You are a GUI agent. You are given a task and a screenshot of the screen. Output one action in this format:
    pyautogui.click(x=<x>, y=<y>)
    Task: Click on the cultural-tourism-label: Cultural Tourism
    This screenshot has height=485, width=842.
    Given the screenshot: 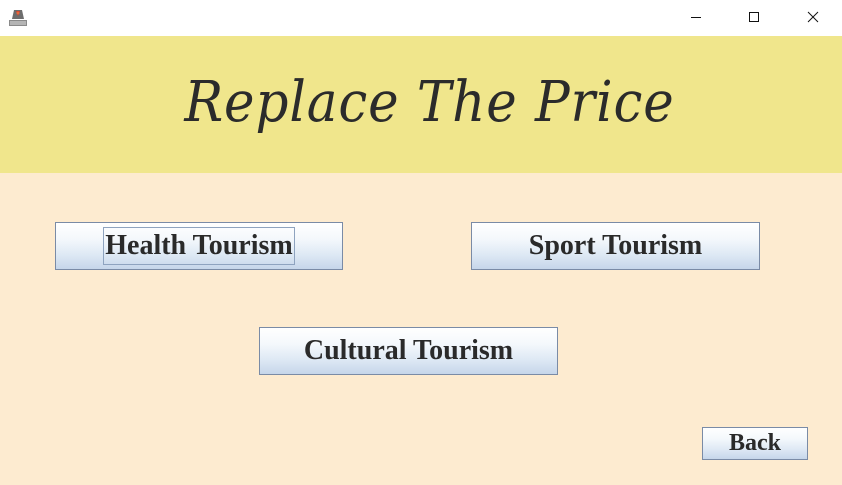 What is the action you would take?
    pyautogui.click(x=408, y=350)
    